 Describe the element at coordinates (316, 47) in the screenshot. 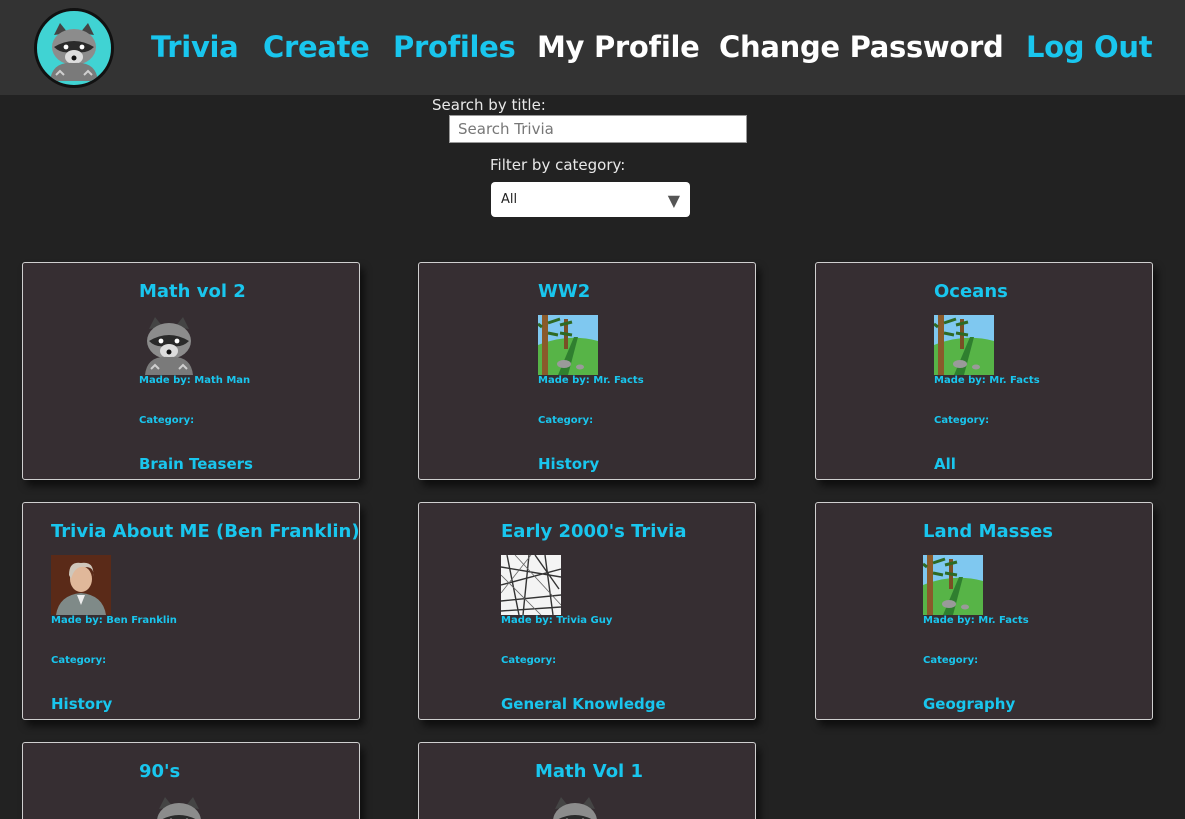

I see `nav-create: Create` at that location.